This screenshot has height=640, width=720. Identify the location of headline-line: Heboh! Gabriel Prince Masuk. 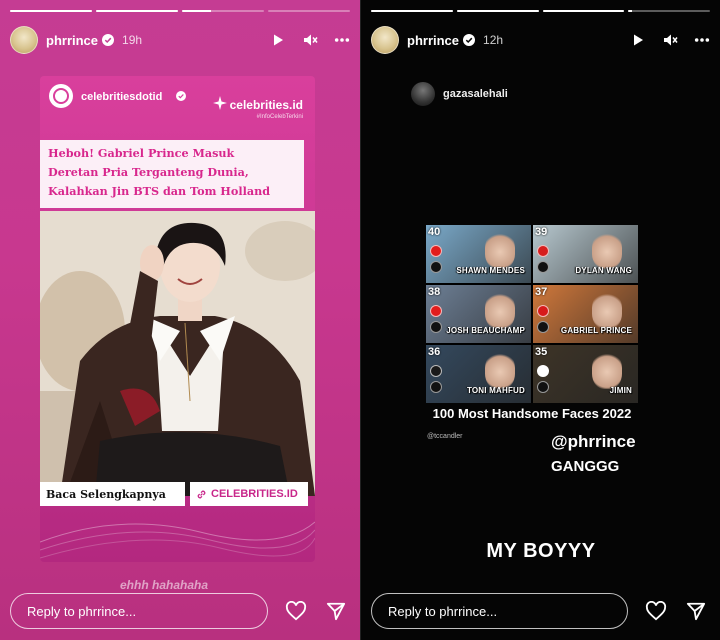
(141, 153).